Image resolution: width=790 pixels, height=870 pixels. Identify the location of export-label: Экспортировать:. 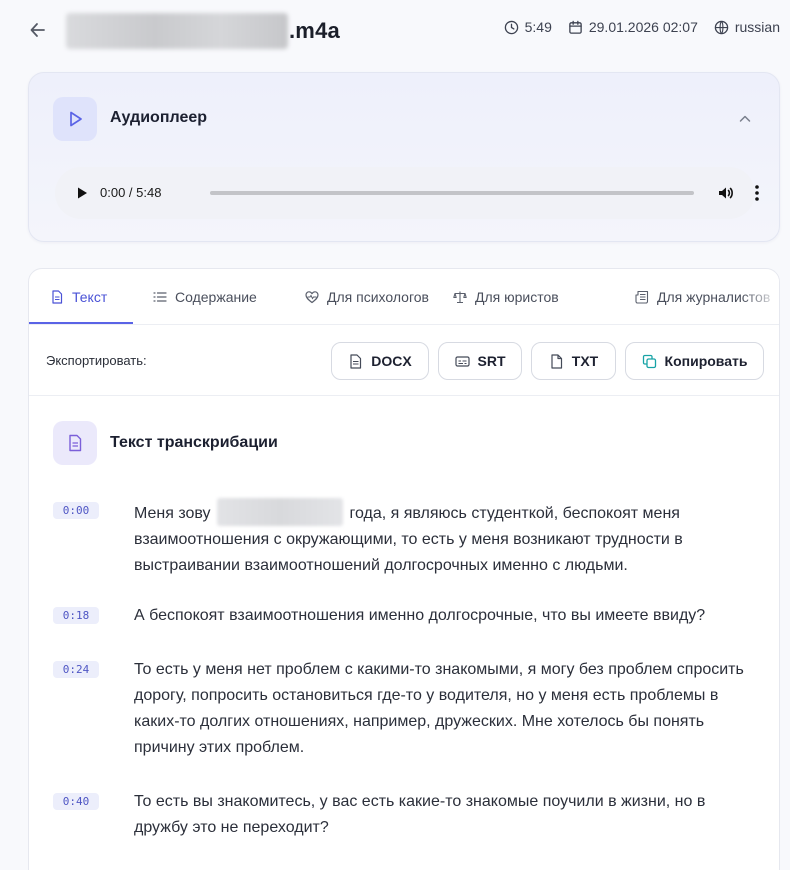
(96, 360).